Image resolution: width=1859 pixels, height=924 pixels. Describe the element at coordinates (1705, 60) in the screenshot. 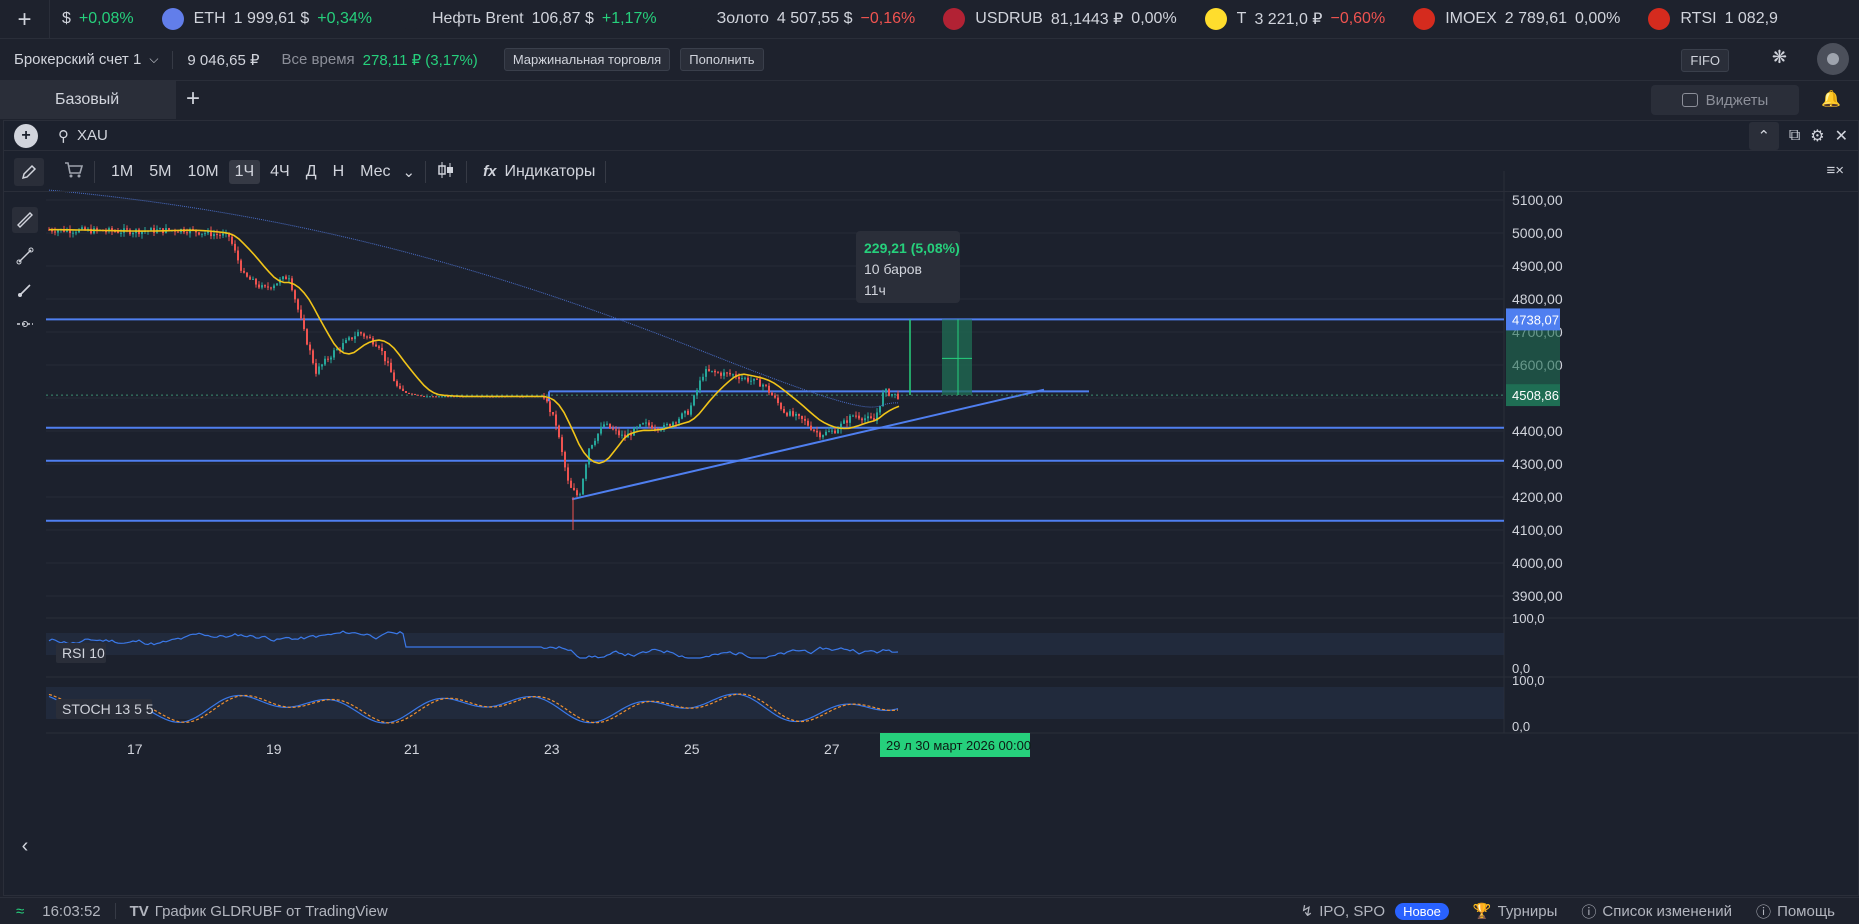

I see `fifo-button: FIFO` at that location.